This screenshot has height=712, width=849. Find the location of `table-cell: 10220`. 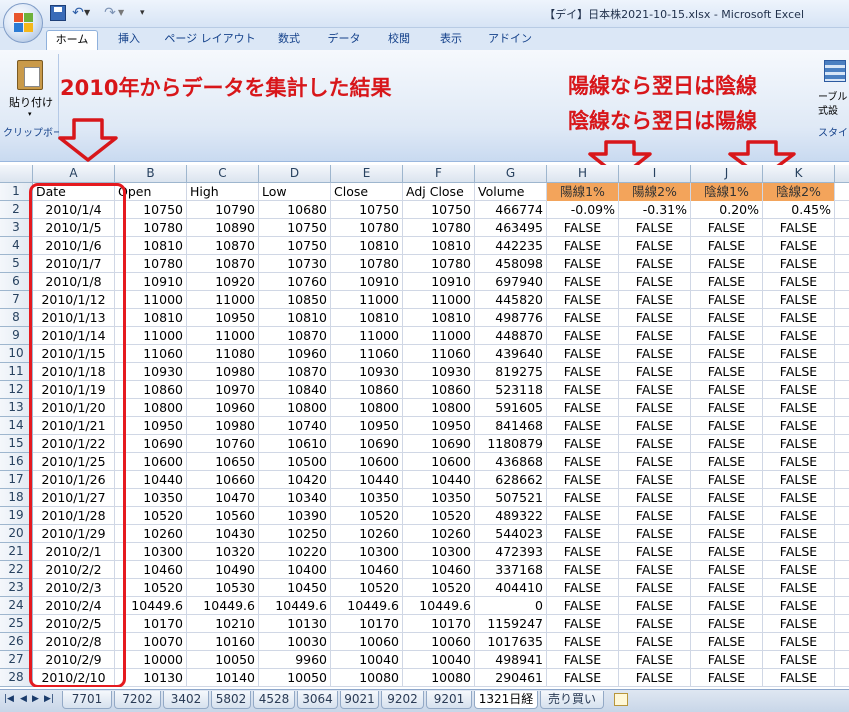

table-cell: 10220 is located at coordinates (295, 552).